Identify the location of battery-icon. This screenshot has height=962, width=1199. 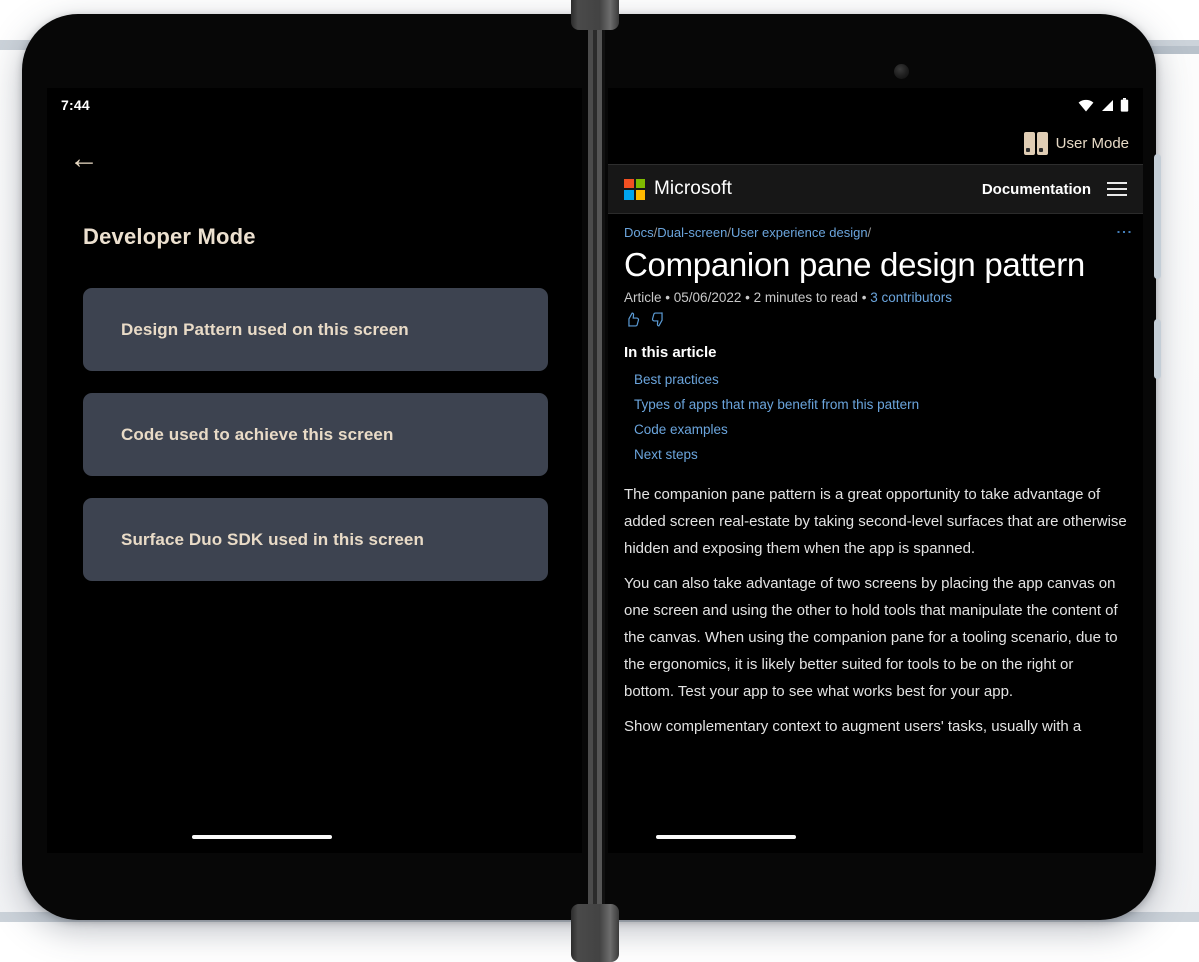
(1124, 105).